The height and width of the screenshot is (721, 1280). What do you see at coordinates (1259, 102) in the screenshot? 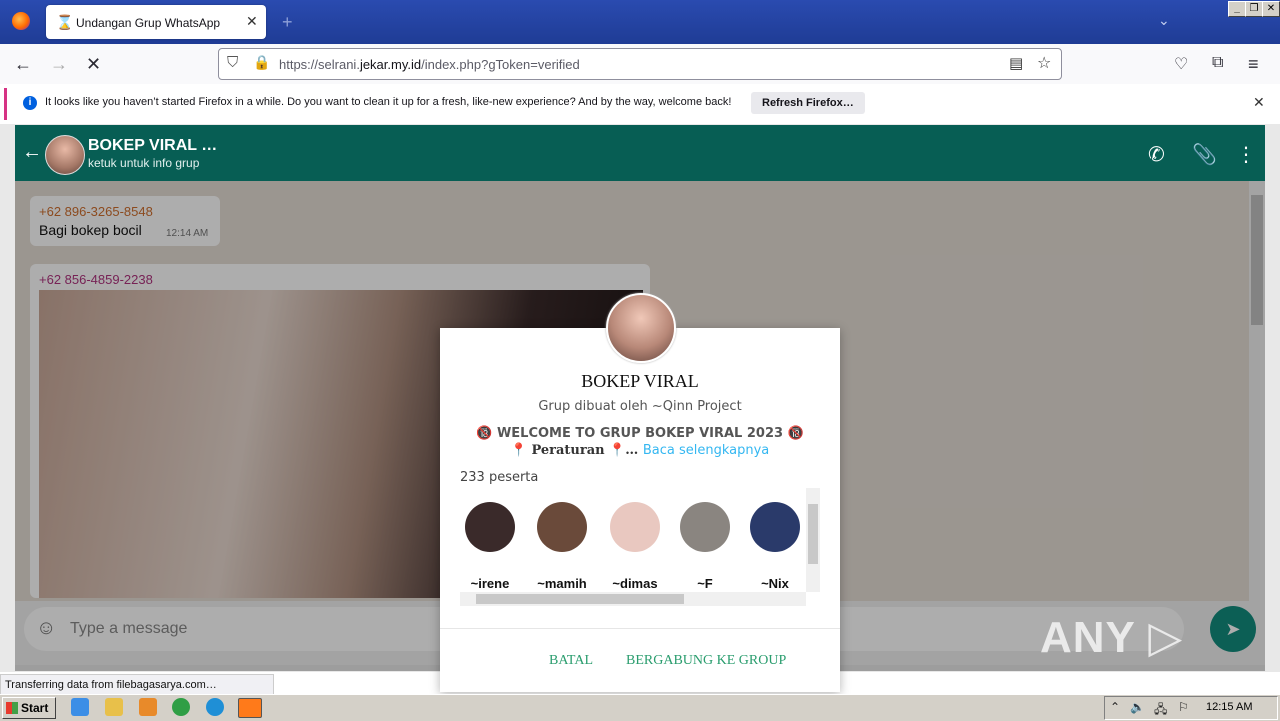
I see `close-notification-icon: ✕` at bounding box center [1259, 102].